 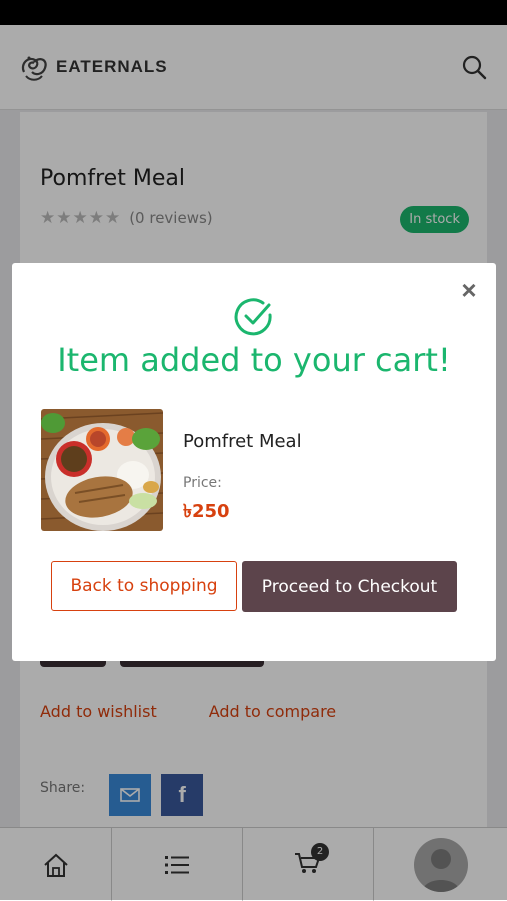 What do you see at coordinates (206, 511) in the screenshot?
I see `item-price: ৳250` at bounding box center [206, 511].